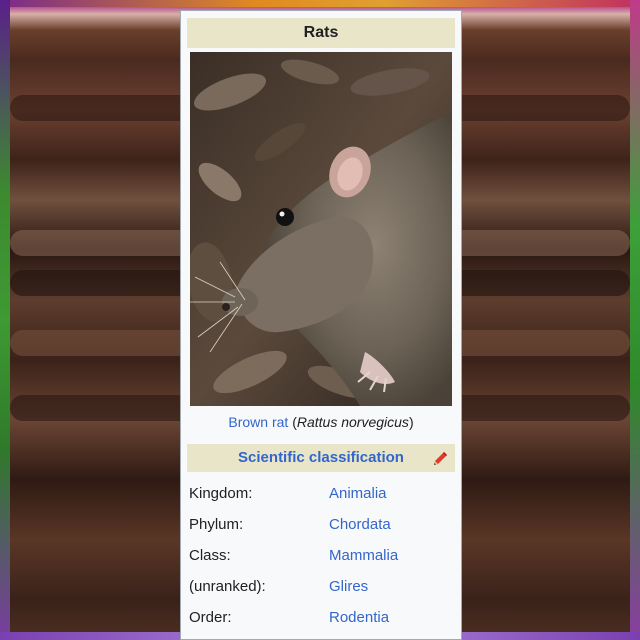 This screenshot has height=640, width=640. What do you see at coordinates (5, 320) in the screenshot?
I see `left-edge` at bounding box center [5, 320].